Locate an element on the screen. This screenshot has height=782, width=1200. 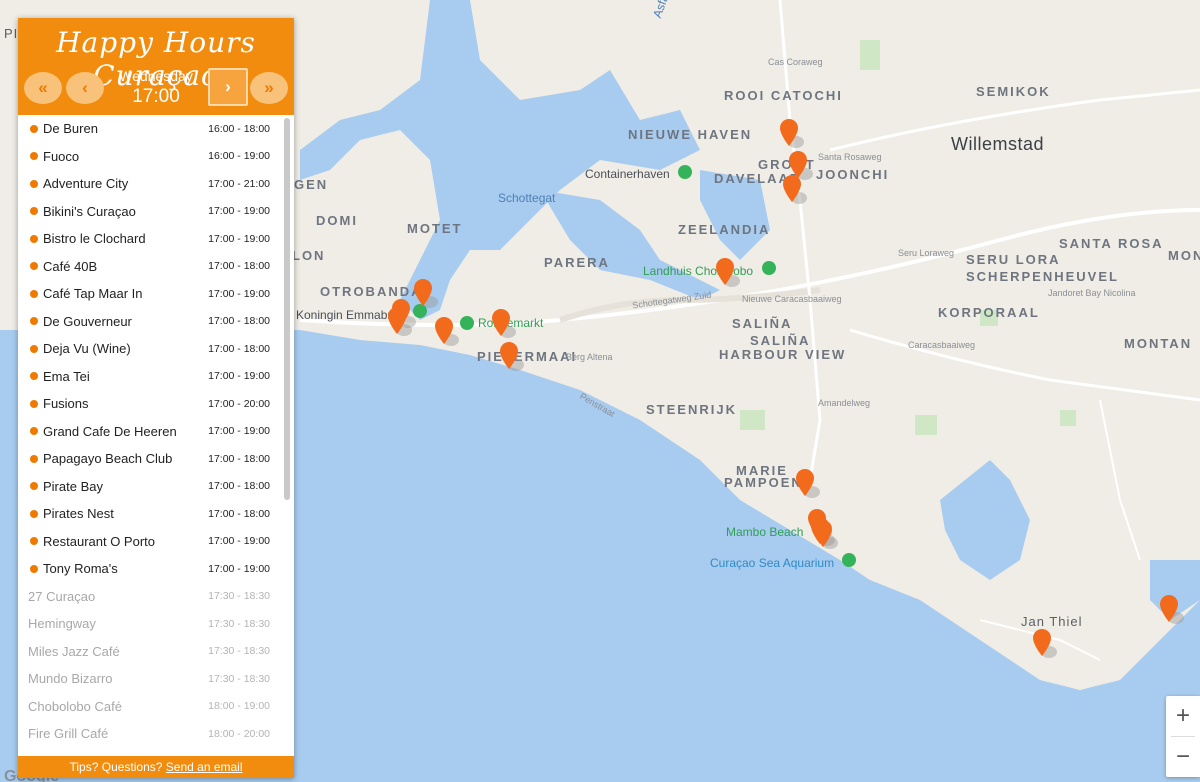
map-label-amandelweg: Amandelweg is located at coordinates (844, 403).